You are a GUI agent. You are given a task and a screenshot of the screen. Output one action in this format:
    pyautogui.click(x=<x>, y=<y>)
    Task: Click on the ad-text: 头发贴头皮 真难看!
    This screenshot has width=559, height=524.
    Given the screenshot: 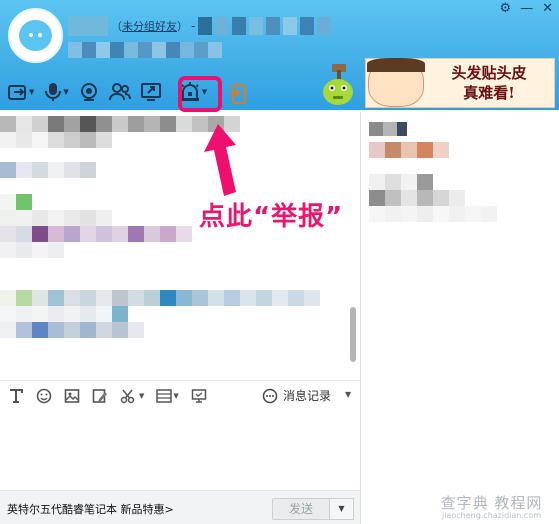 What is the action you would take?
    pyautogui.click(x=489, y=83)
    